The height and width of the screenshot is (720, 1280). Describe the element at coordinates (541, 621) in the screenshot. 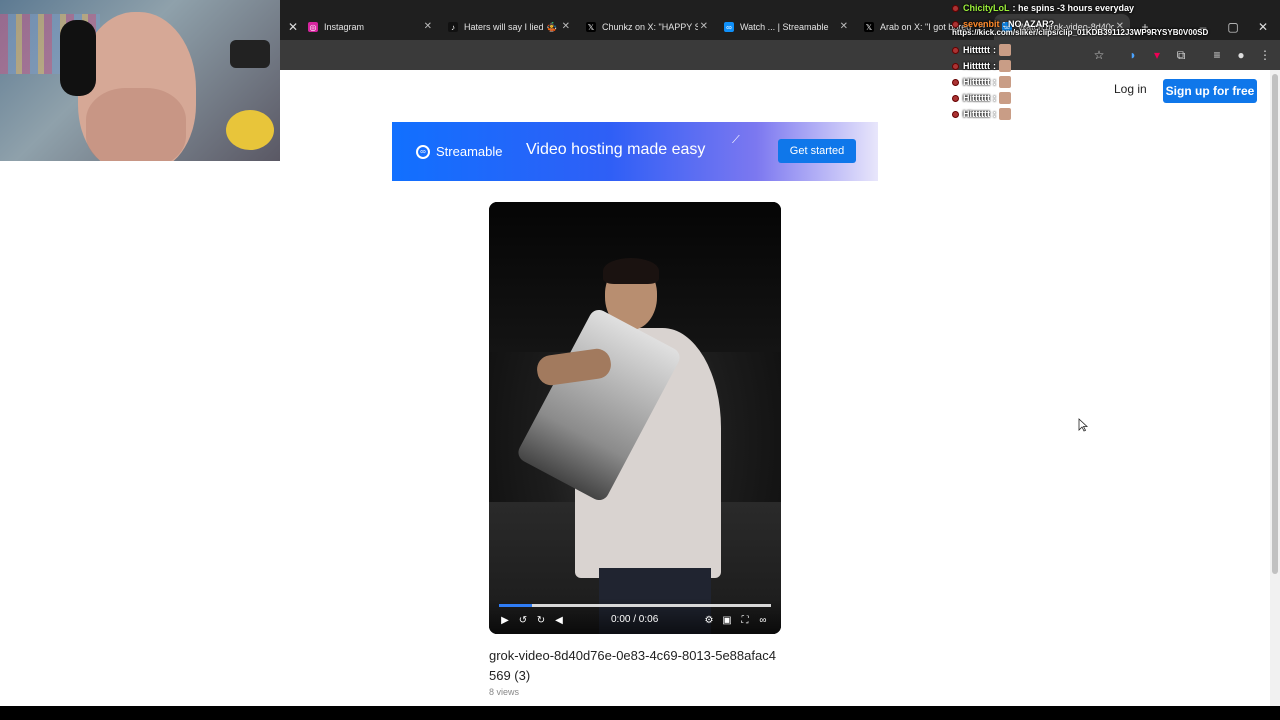

I see `forward-icon: ↻` at that location.